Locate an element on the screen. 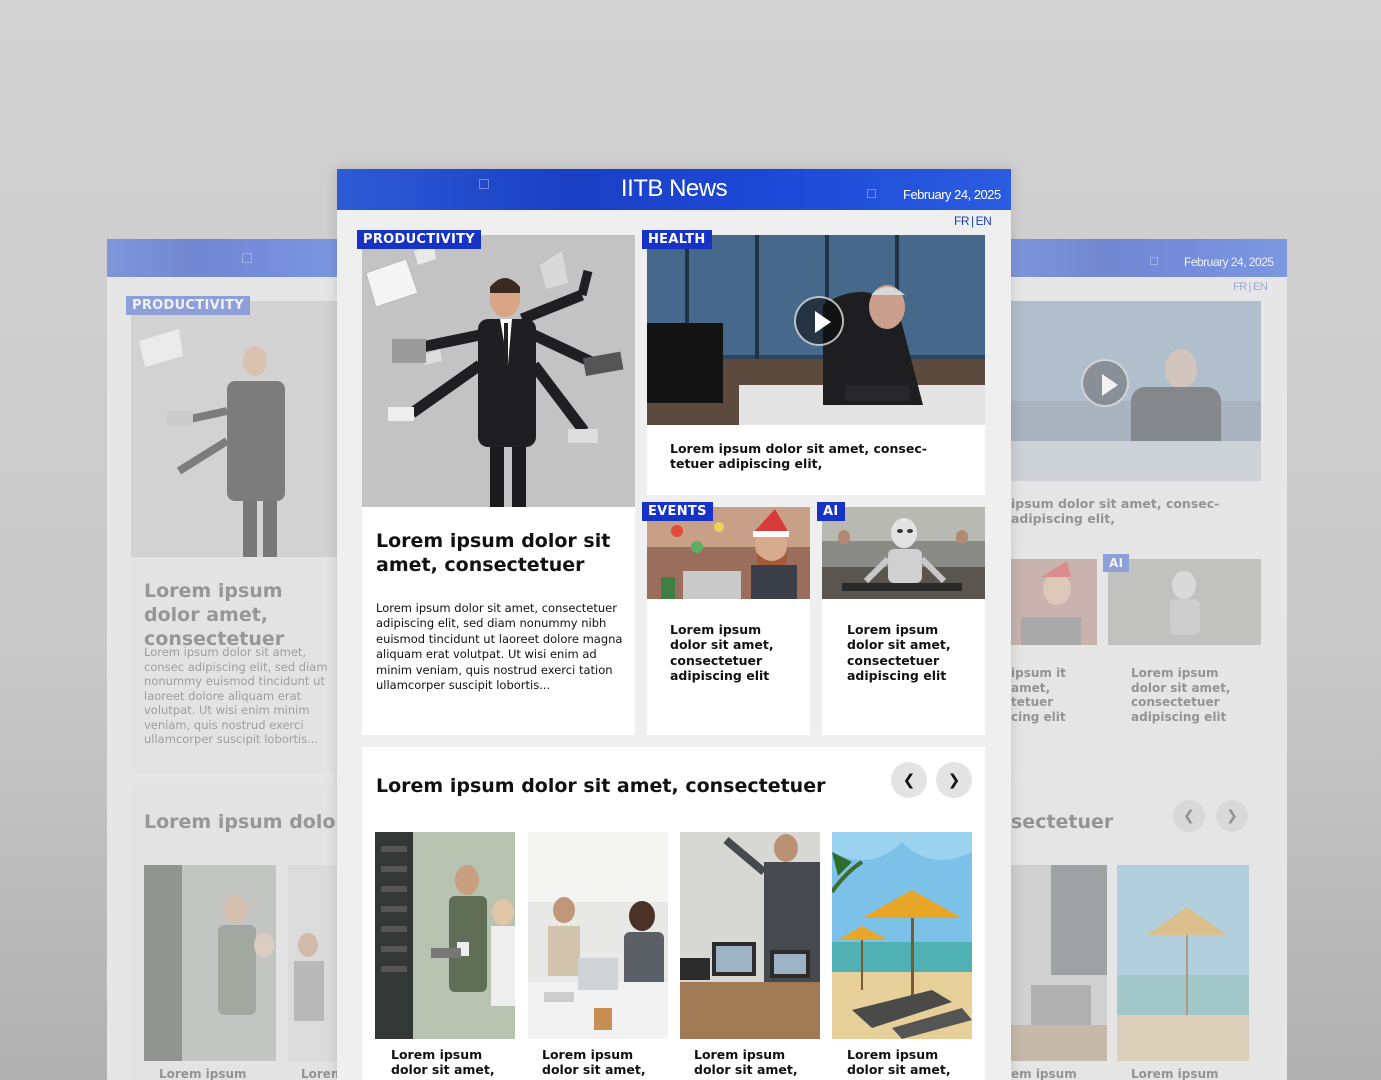 The height and width of the screenshot is (1080, 1381). productivity-tag: PRODUCTIVITY is located at coordinates (419, 239).